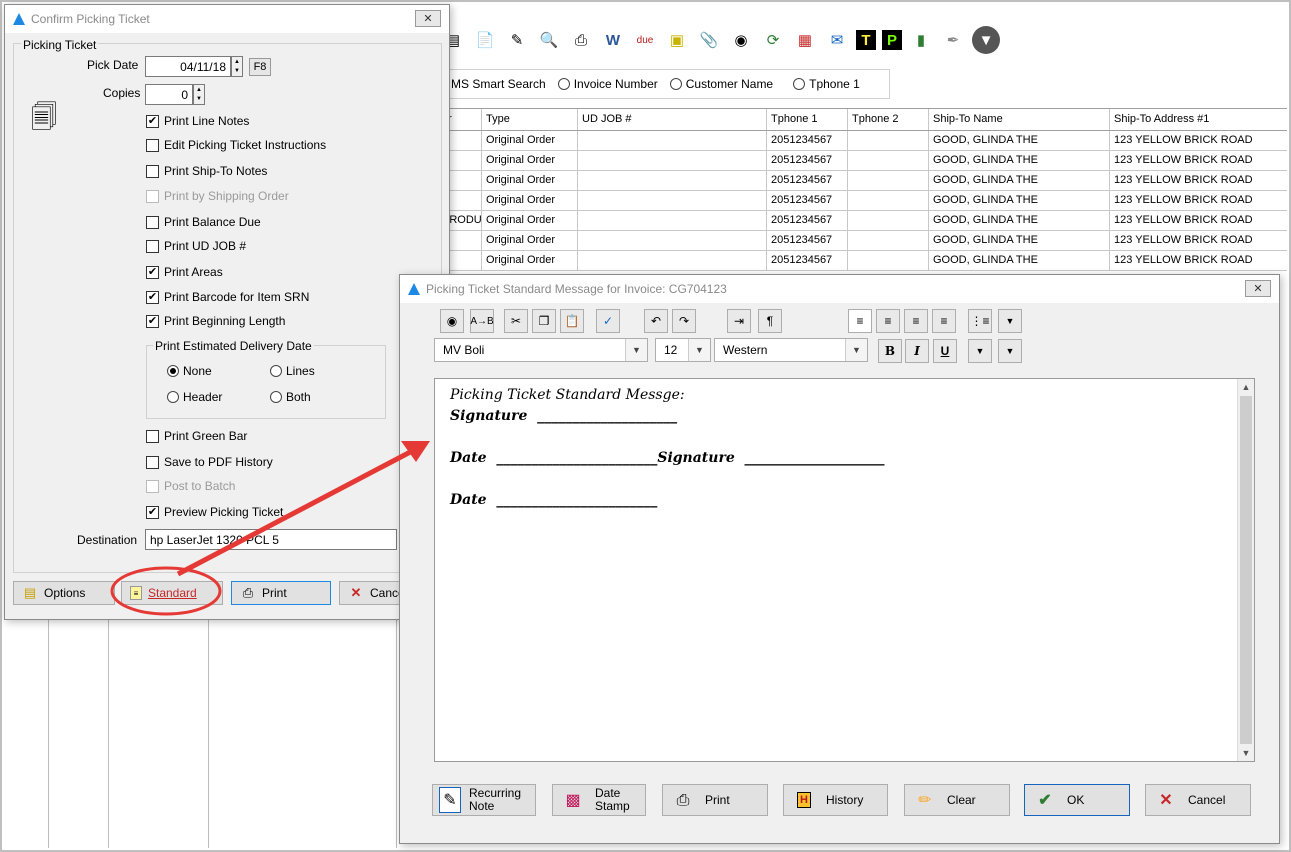 Image resolution: width=1291 pixels, height=852 pixels. What do you see at coordinates (860, 321) in the screenshot?
I see `align-left-icon: ≡` at bounding box center [860, 321].